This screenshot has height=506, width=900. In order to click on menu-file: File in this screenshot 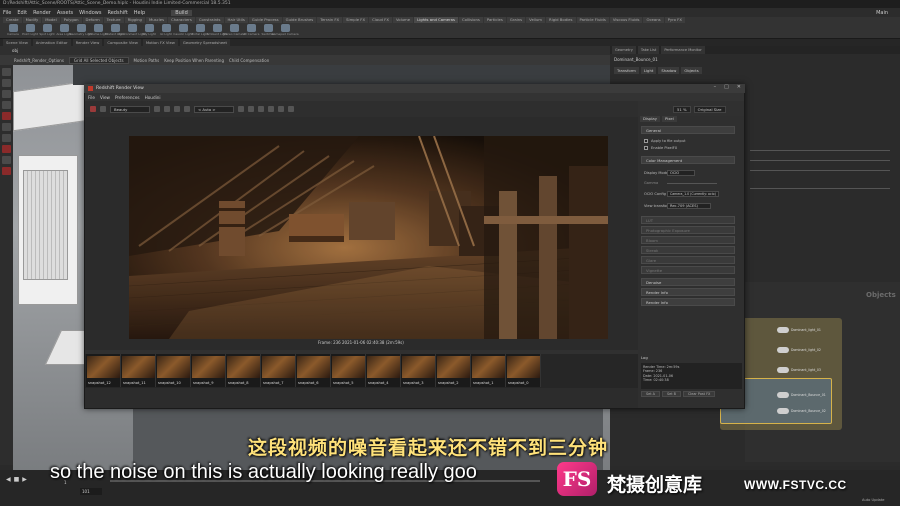, I will do `click(7, 13)`.